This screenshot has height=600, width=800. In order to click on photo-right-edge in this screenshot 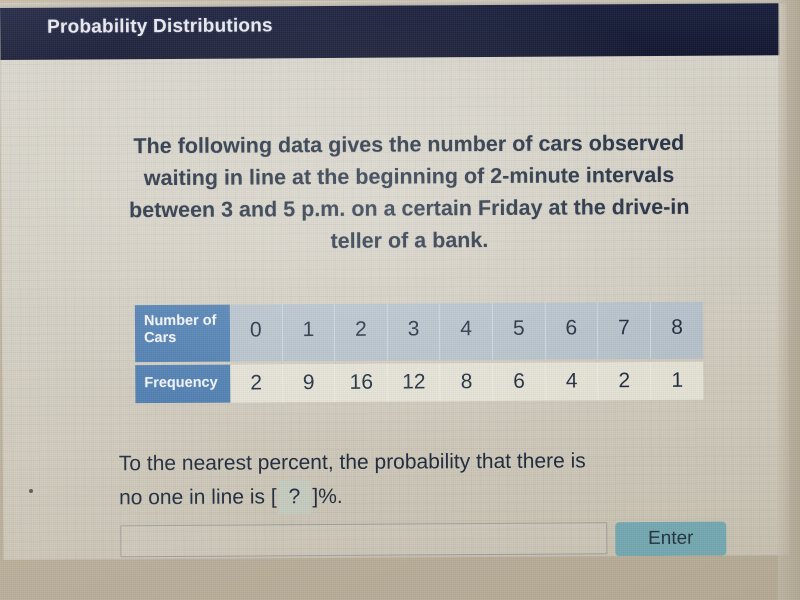, I will do `click(789, 300)`.